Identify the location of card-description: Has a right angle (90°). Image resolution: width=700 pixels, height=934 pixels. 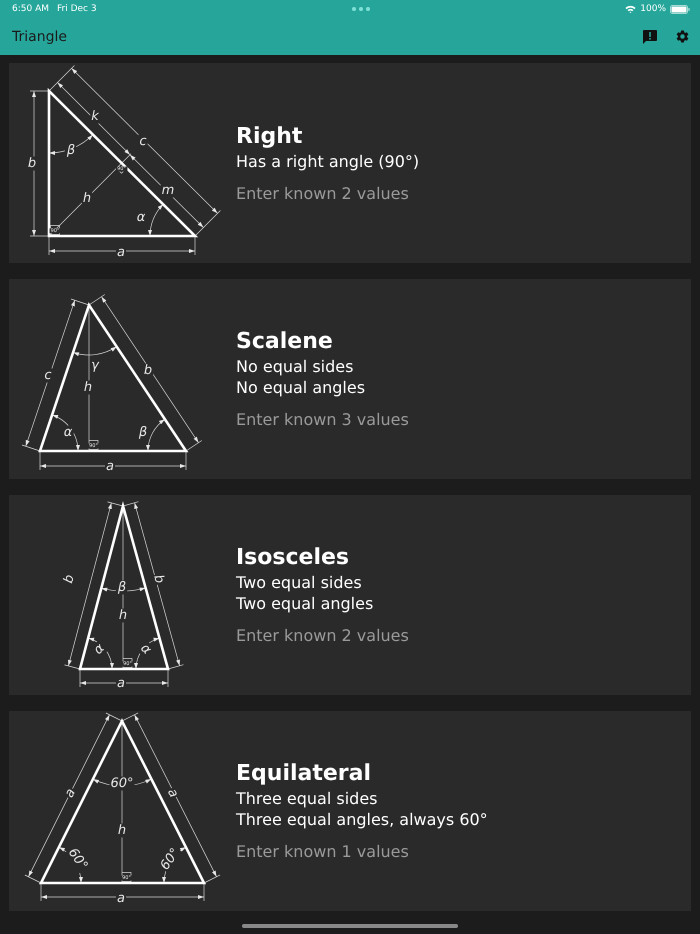
(328, 161).